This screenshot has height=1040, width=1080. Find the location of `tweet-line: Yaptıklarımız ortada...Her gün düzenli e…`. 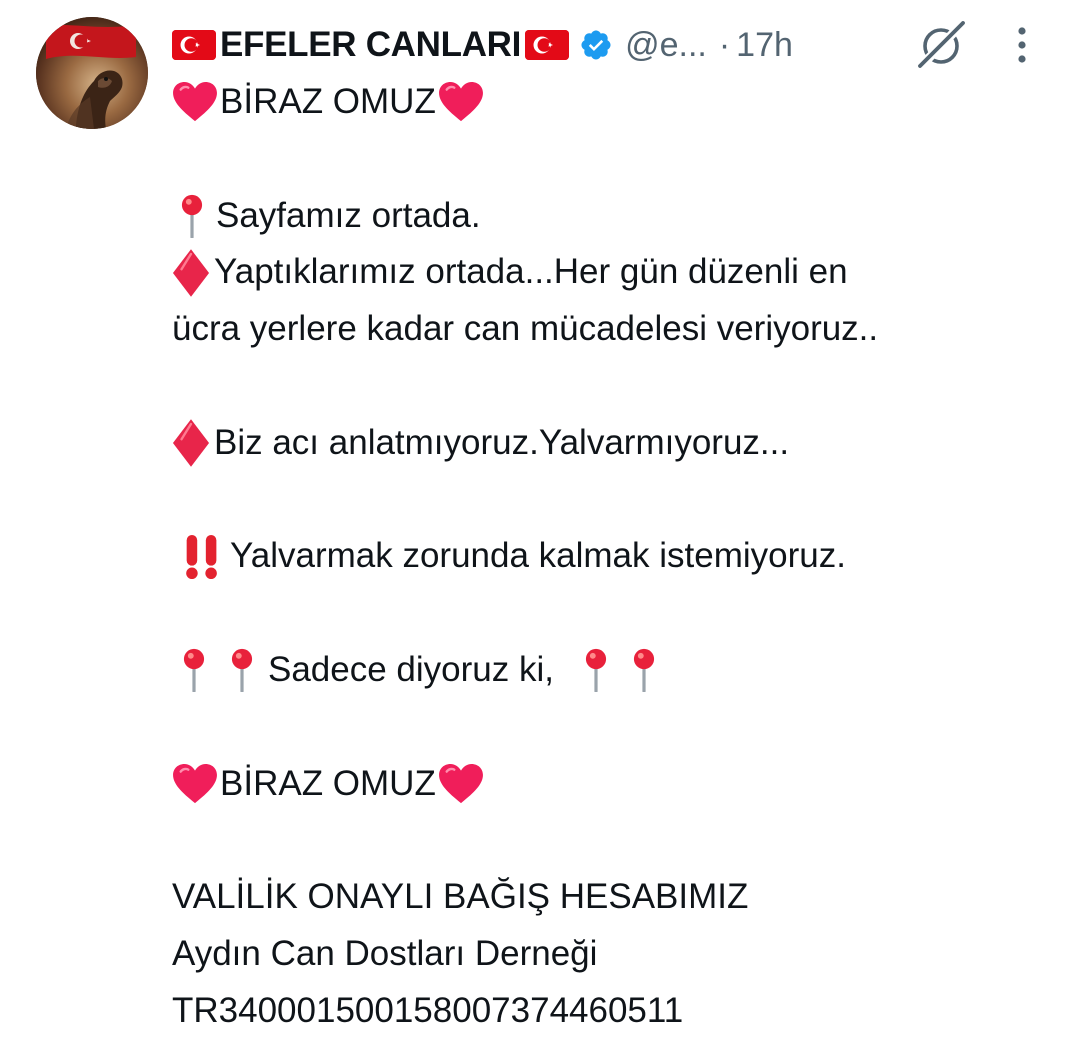

tweet-line: Yaptıklarımız ortada...Her gün düzenli e… is located at coordinates (617, 272).